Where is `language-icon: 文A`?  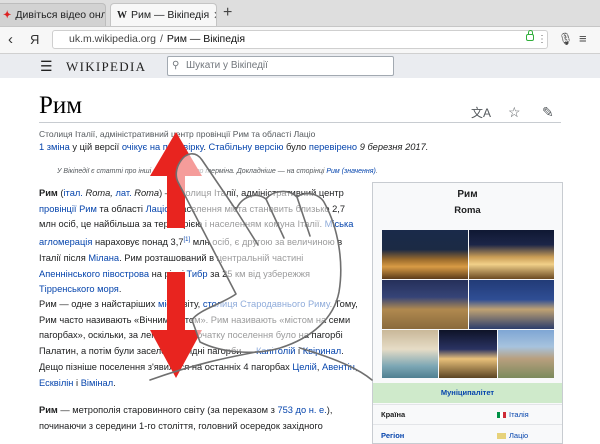 language-icon: 文A is located at coordinates (481, 112).